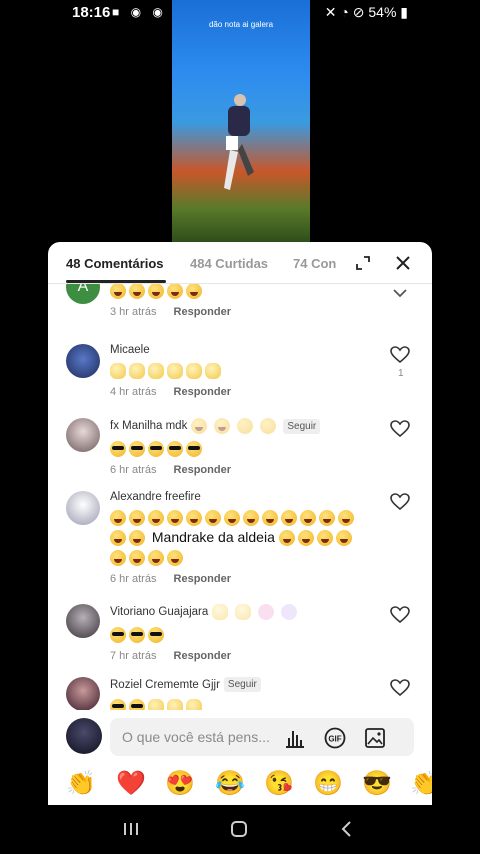  What do you see at coordinates (347, 829) in the screenshot?
I see `back-icon` at bounding box center [347, 829].